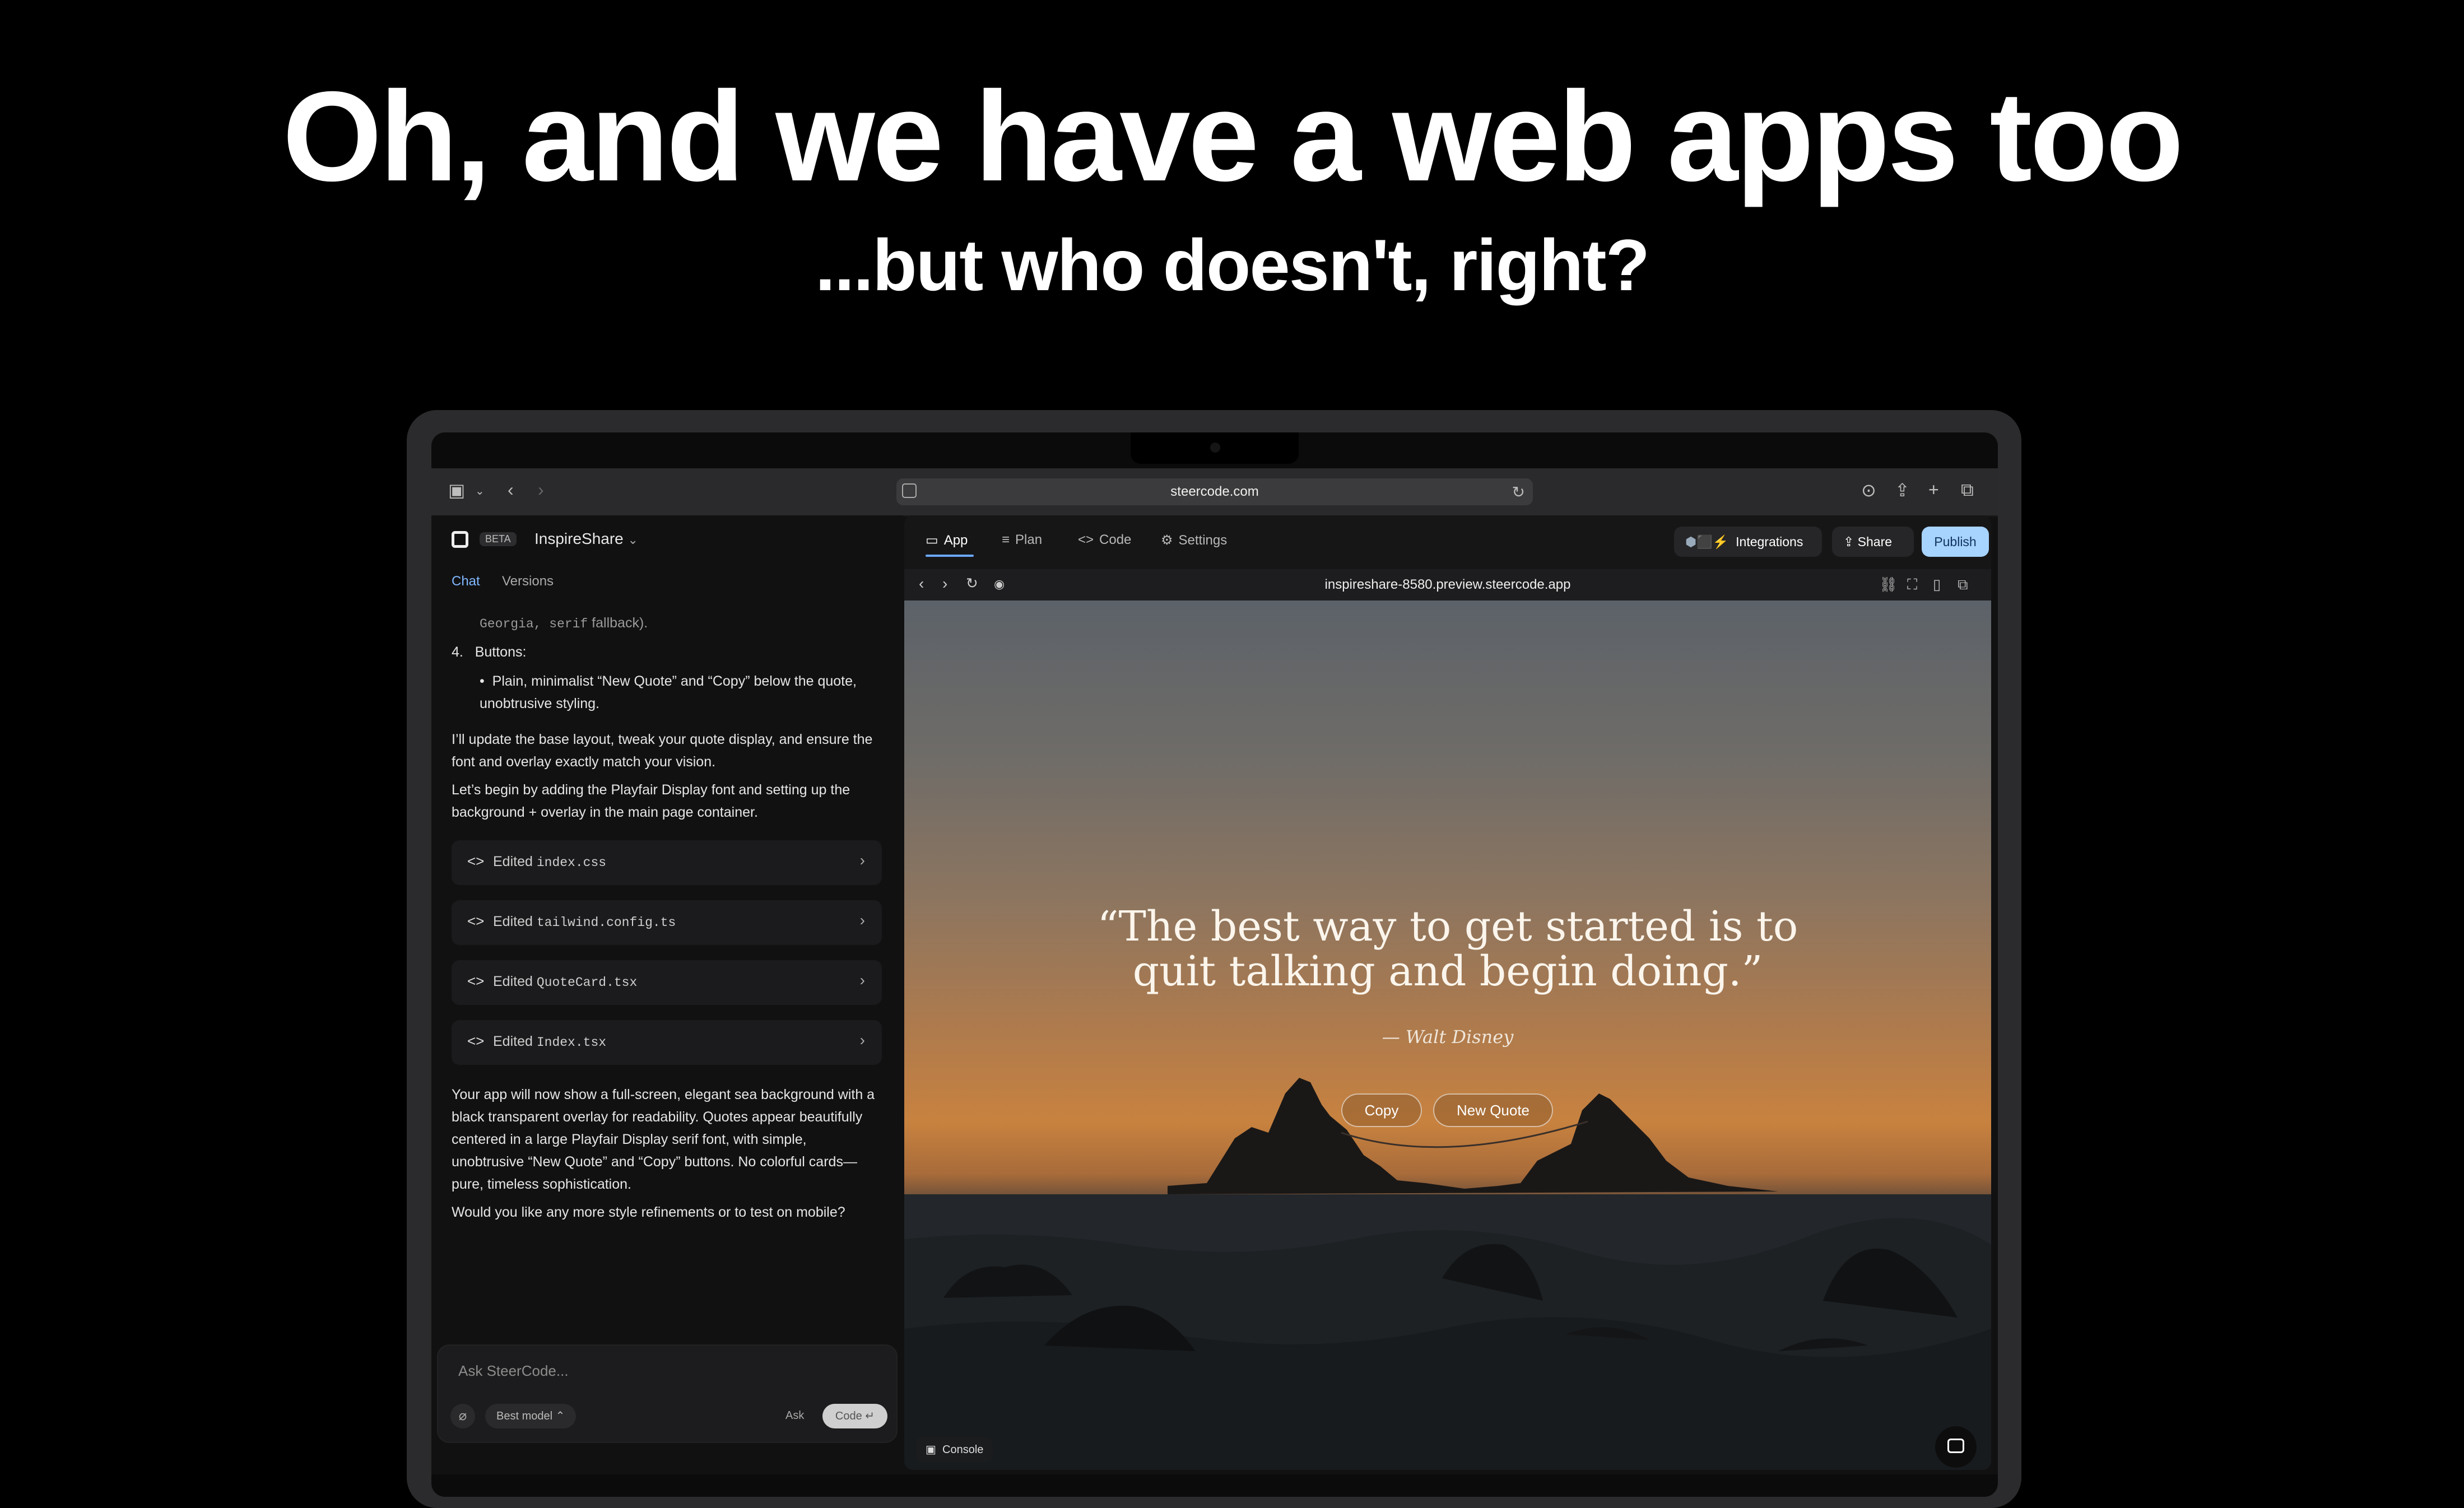  I want to click on project-name: InspireShare, so click(579, 538).